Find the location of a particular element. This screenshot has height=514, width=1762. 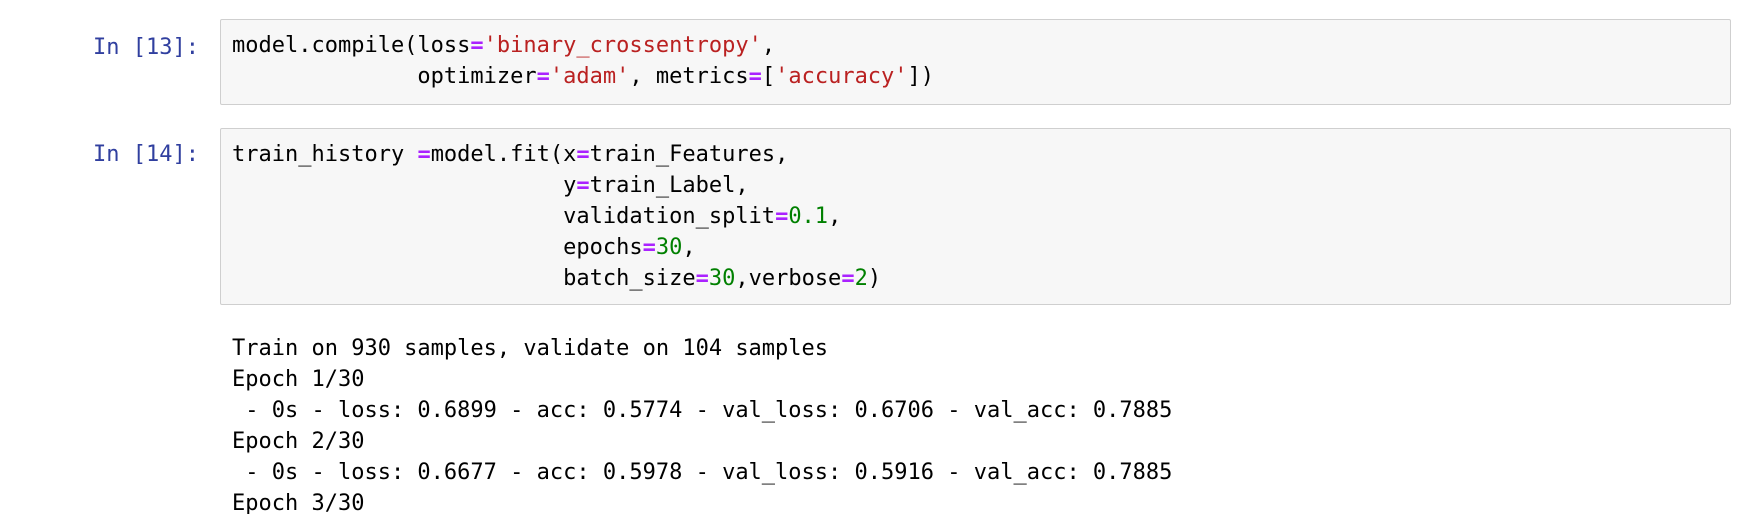

code-token-plain: validation_split is located at coordinates (504, 216).